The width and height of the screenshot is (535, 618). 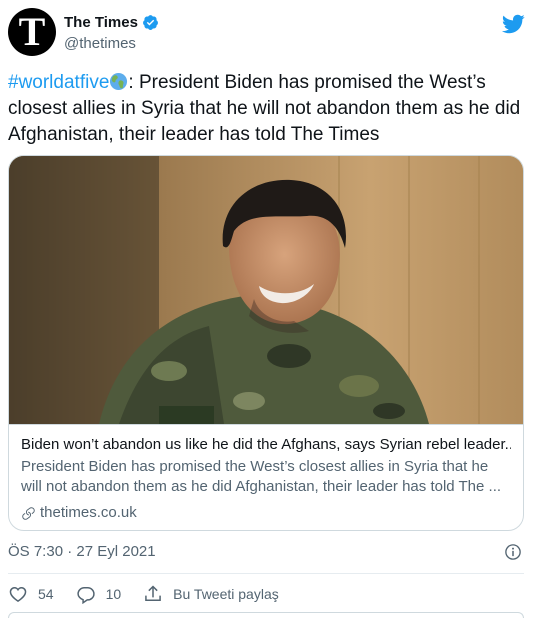 What do you see at coordinates (101, 22) in the screenshot?
I see `display-name: The Times` at bounding box center [101, 22].